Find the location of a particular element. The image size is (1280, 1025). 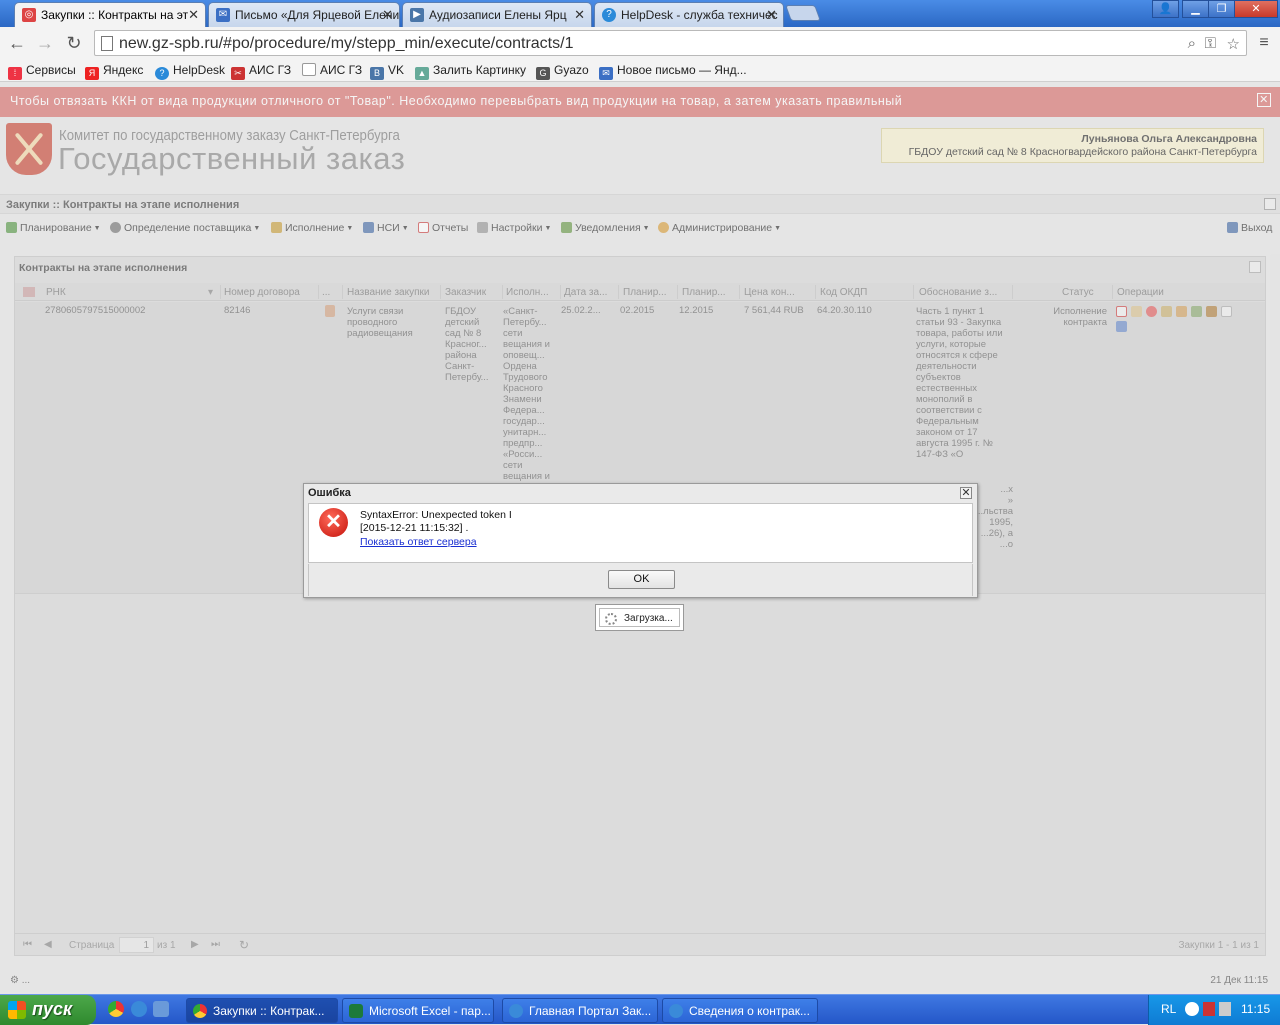

zoom-icon: ⌕ is located at coordinates (1192, 43).